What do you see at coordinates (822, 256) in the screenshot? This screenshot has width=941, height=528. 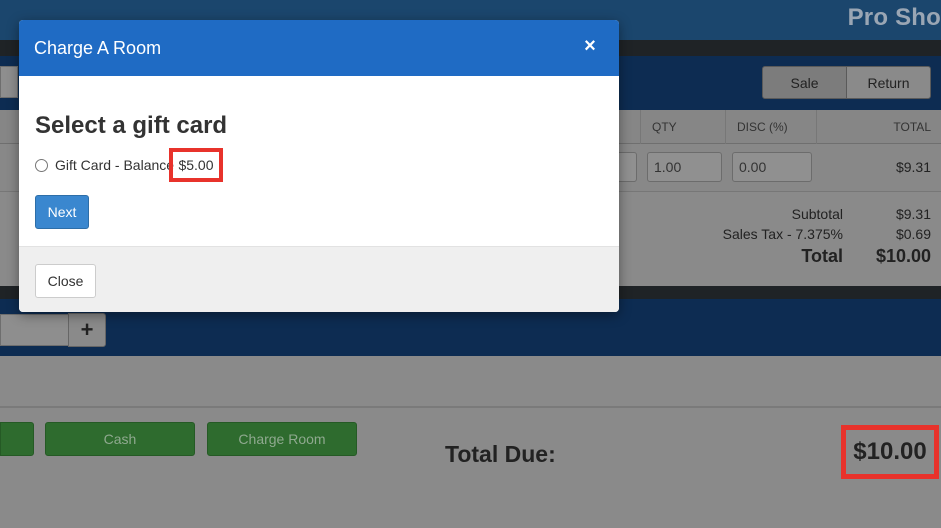 I see `total-label: Total` at bounding box center [822, 256].